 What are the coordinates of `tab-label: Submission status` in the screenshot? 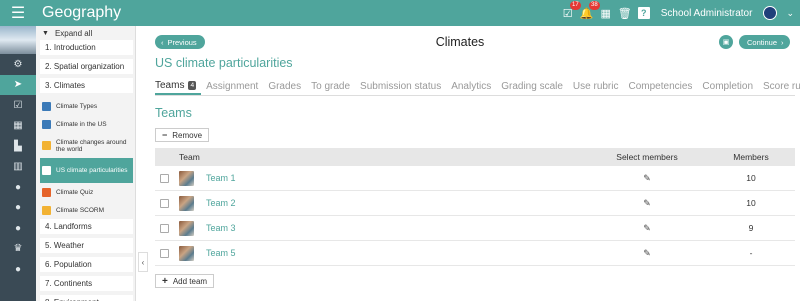 It's located at (401, 86).